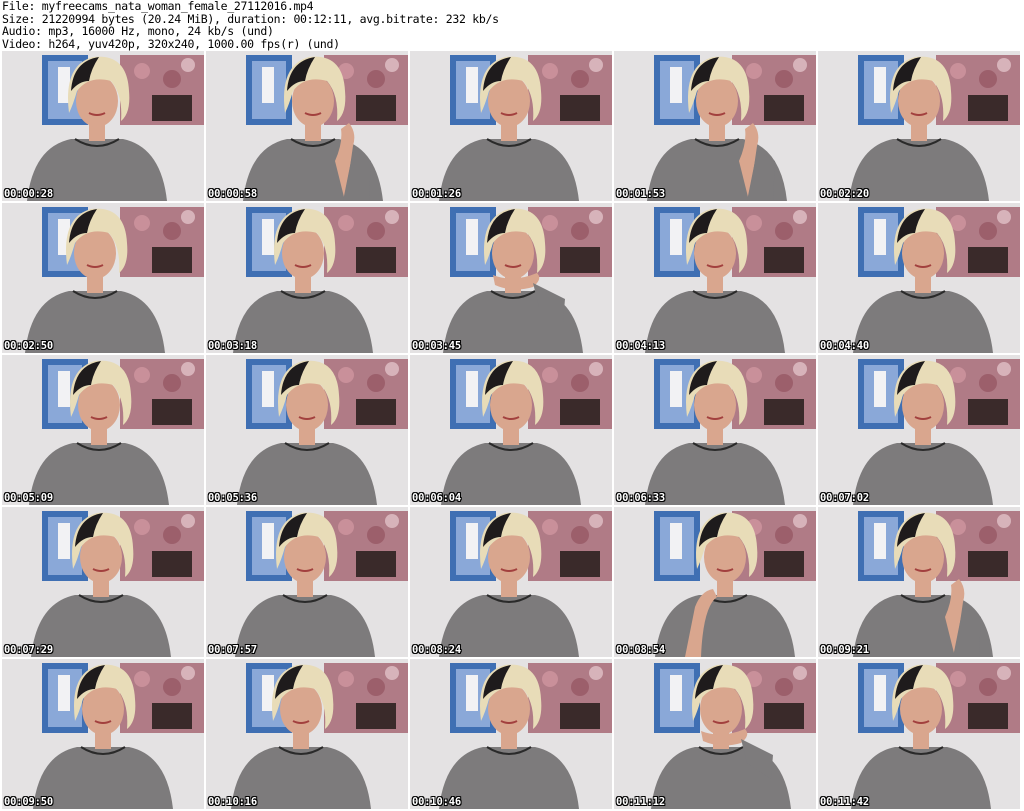 The width and height of the screenshot is (1024, 811). What do you see at coordinates (640, 498) in the screenshot?
I see `frame-timestamp: 00:06:33` at bounding box center [640, 498].